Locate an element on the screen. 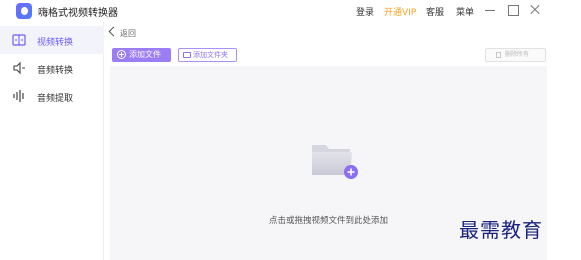  maximize-icon is located at coordinates (513, 10).